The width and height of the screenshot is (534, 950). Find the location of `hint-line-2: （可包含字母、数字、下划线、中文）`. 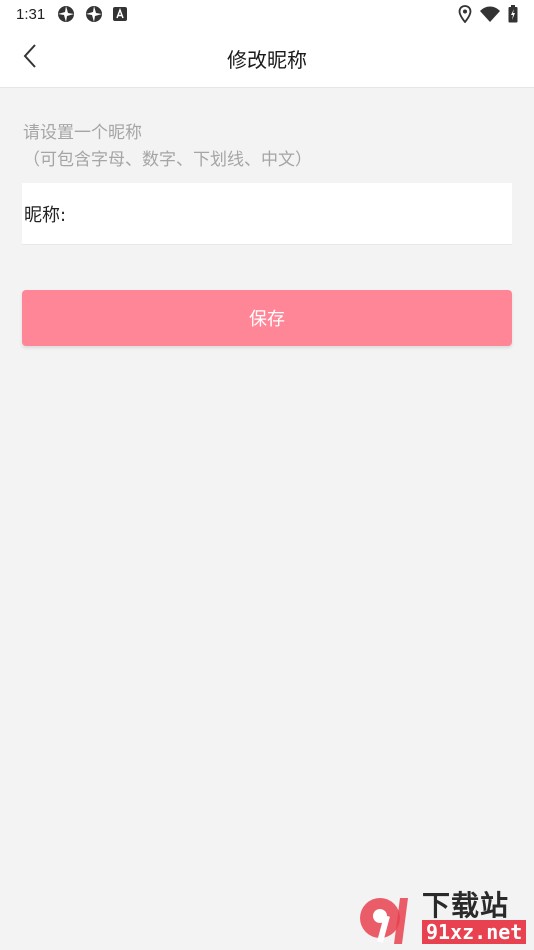

hint-line-2: （可包含字母、数字、下划线、中文） is located at coordinates (167, 160).